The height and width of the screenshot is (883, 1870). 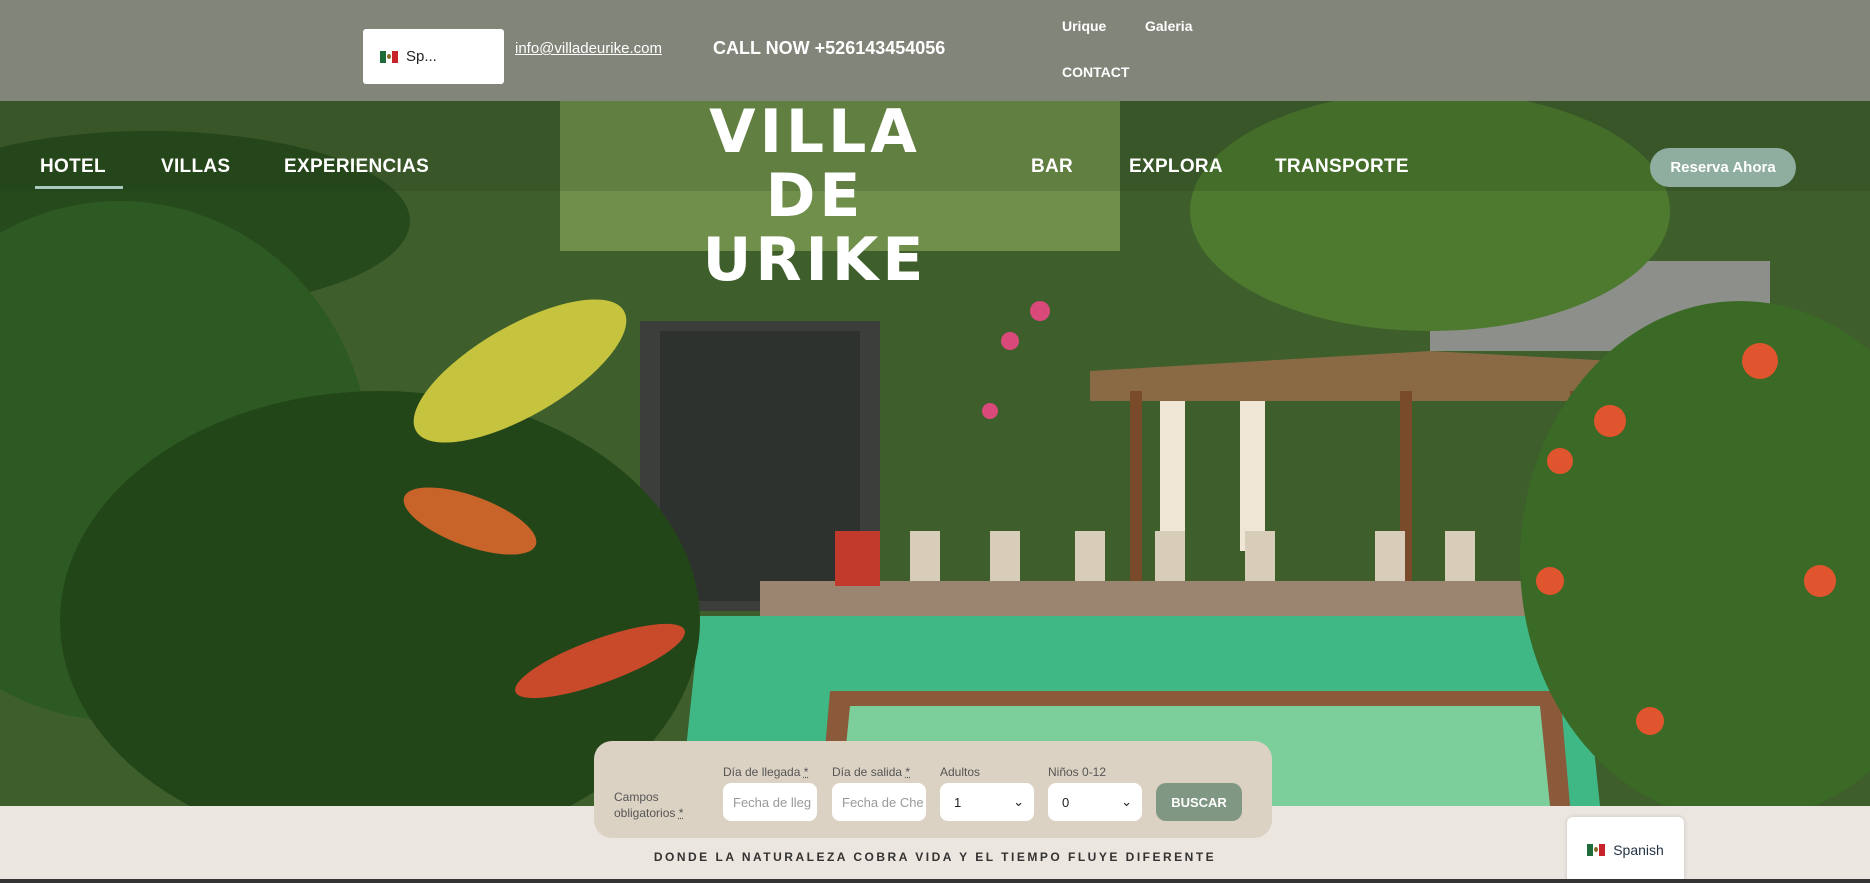 What do you see at coordinates (1066, 802) in the screenshot?
I see `children-value: 0` at bounding box center [1066, 802].